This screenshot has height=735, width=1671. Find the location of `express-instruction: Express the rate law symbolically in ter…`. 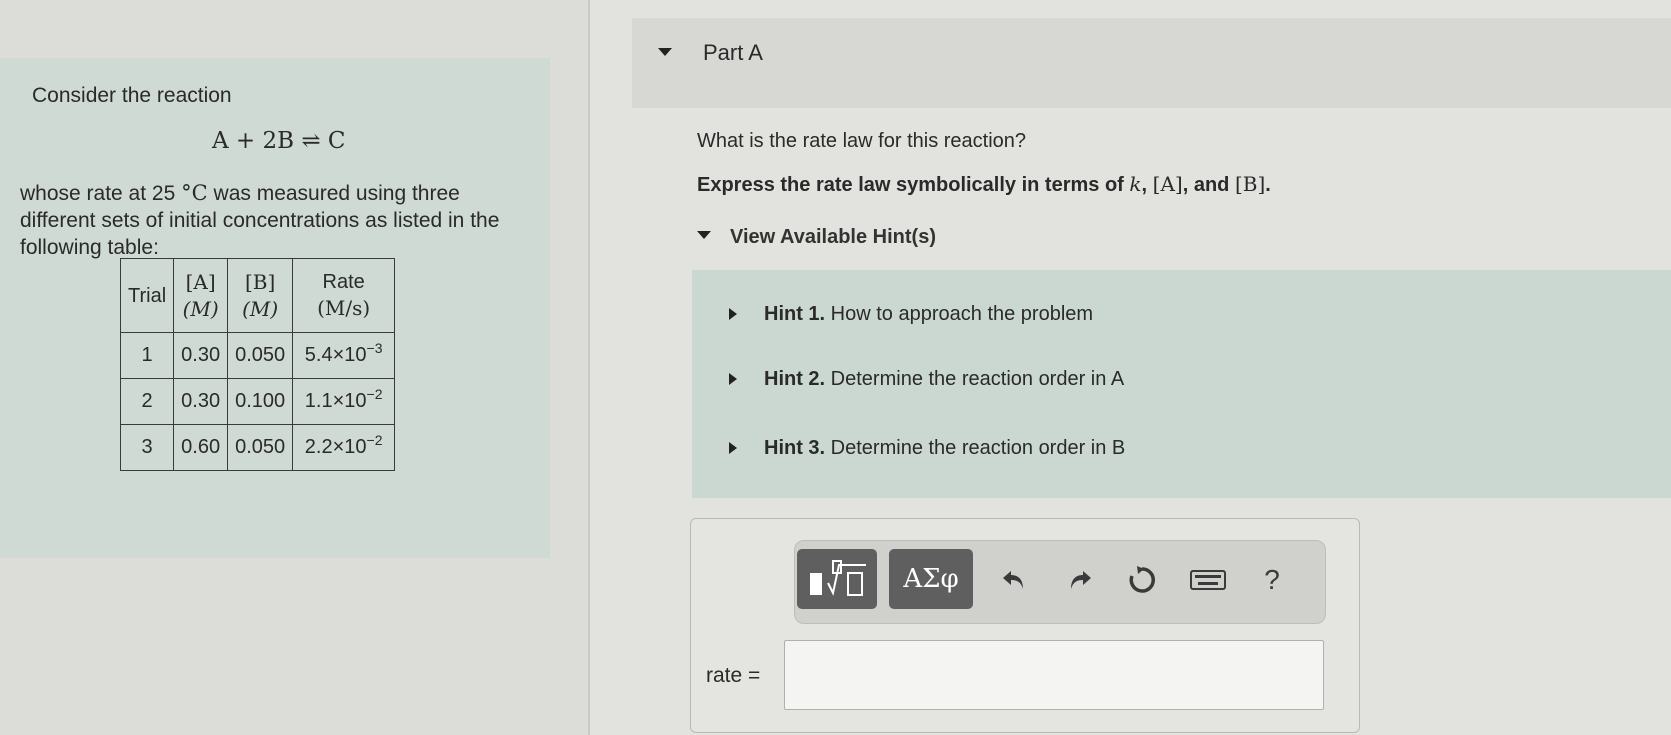

express-instruction: Express the rate law symbolically in ter… is located at coordinates (984, 184).